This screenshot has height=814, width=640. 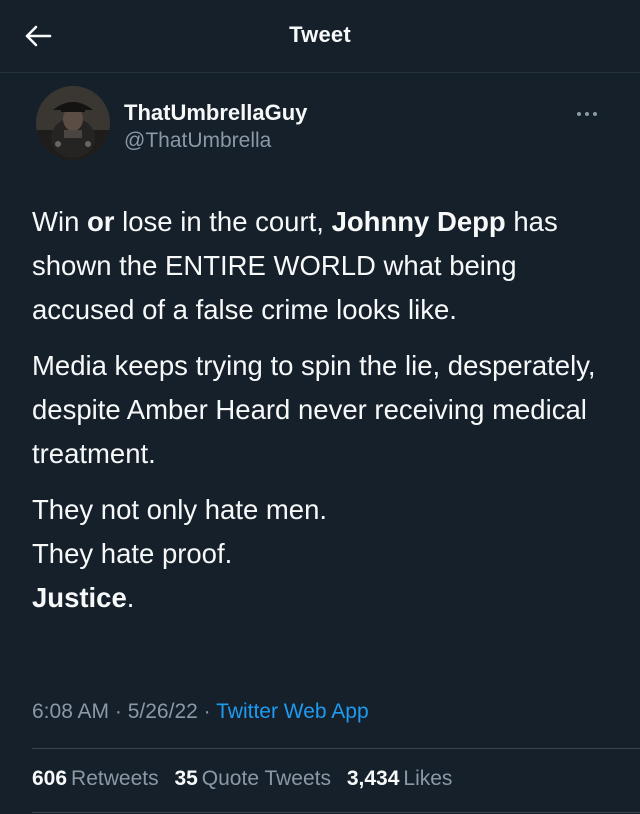 What do you see at coordinates (180, 509) in the screenshot?
I see `tweet-line-1: They not only hate men.` at bounding box center [180, 509].